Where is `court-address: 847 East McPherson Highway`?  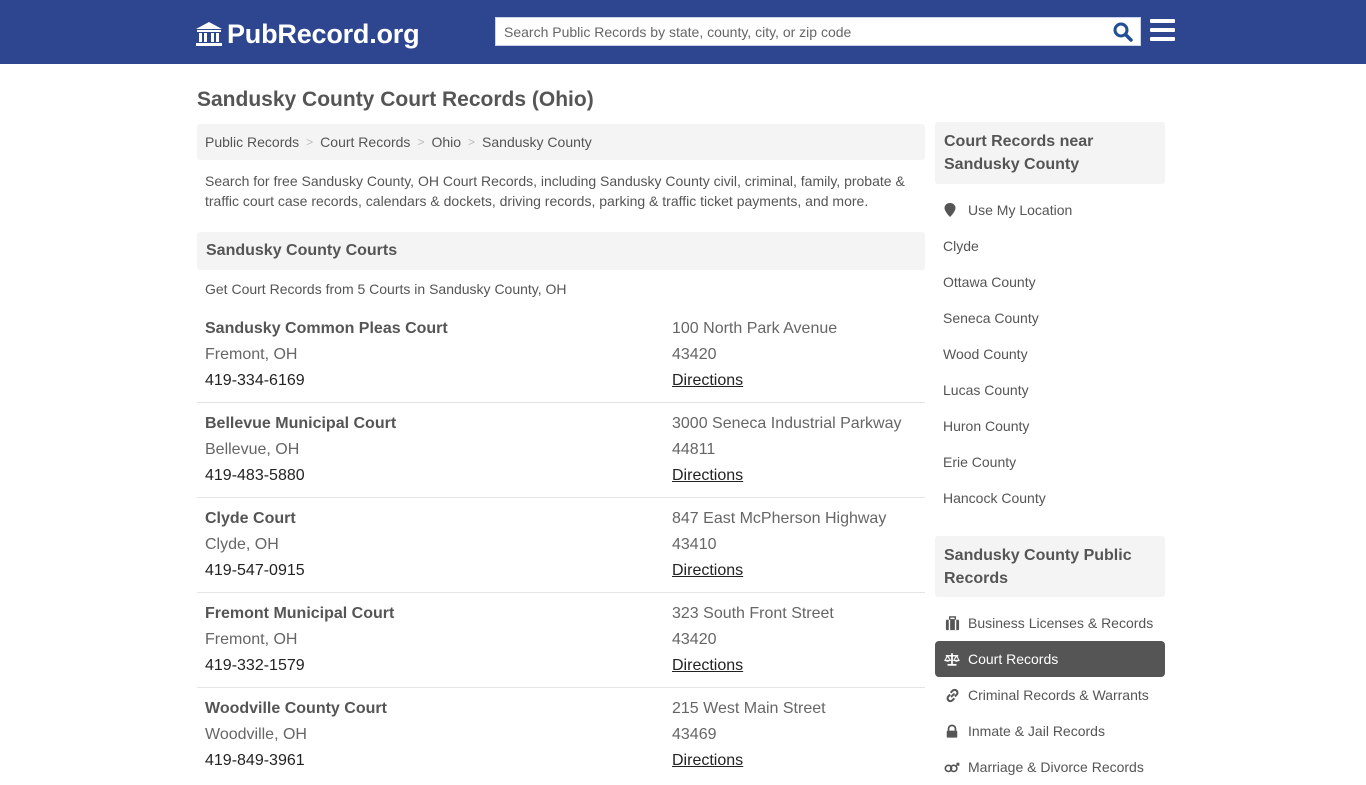 court-address: 847 East McPherson Highway is located at coordinates (779, 518).